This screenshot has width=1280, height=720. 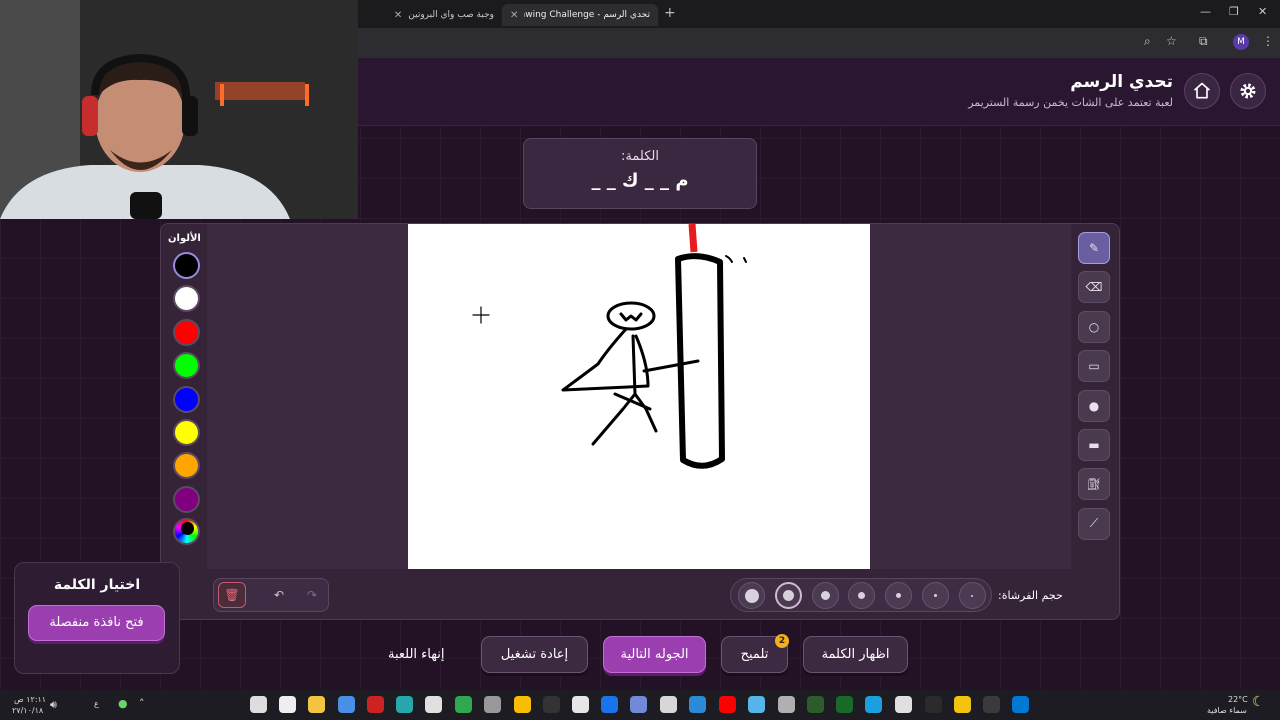 What do you see at coordinates (1094, 326) in the screenshot?
I see `circle-outline-tool-button: ○` at bounding box center [1094, 326].